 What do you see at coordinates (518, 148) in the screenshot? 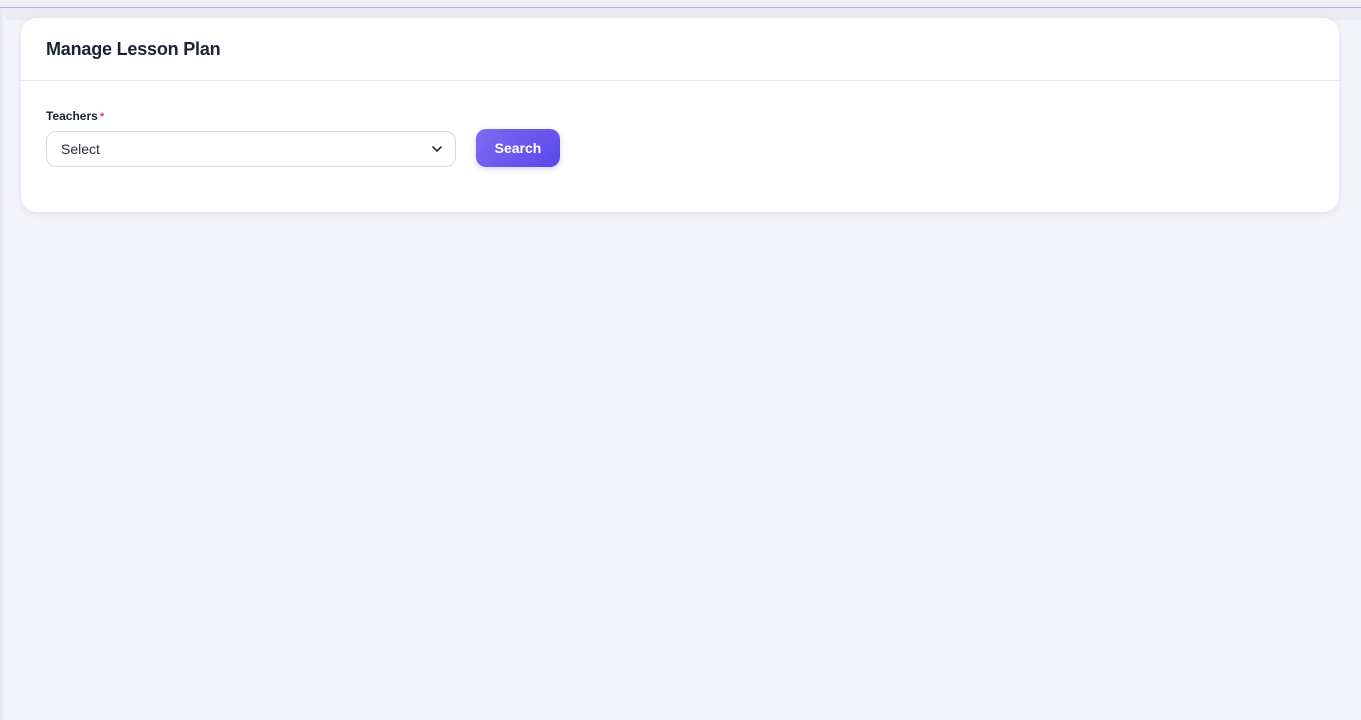
I see `search-button: Search` at bounding box center [518, 148].